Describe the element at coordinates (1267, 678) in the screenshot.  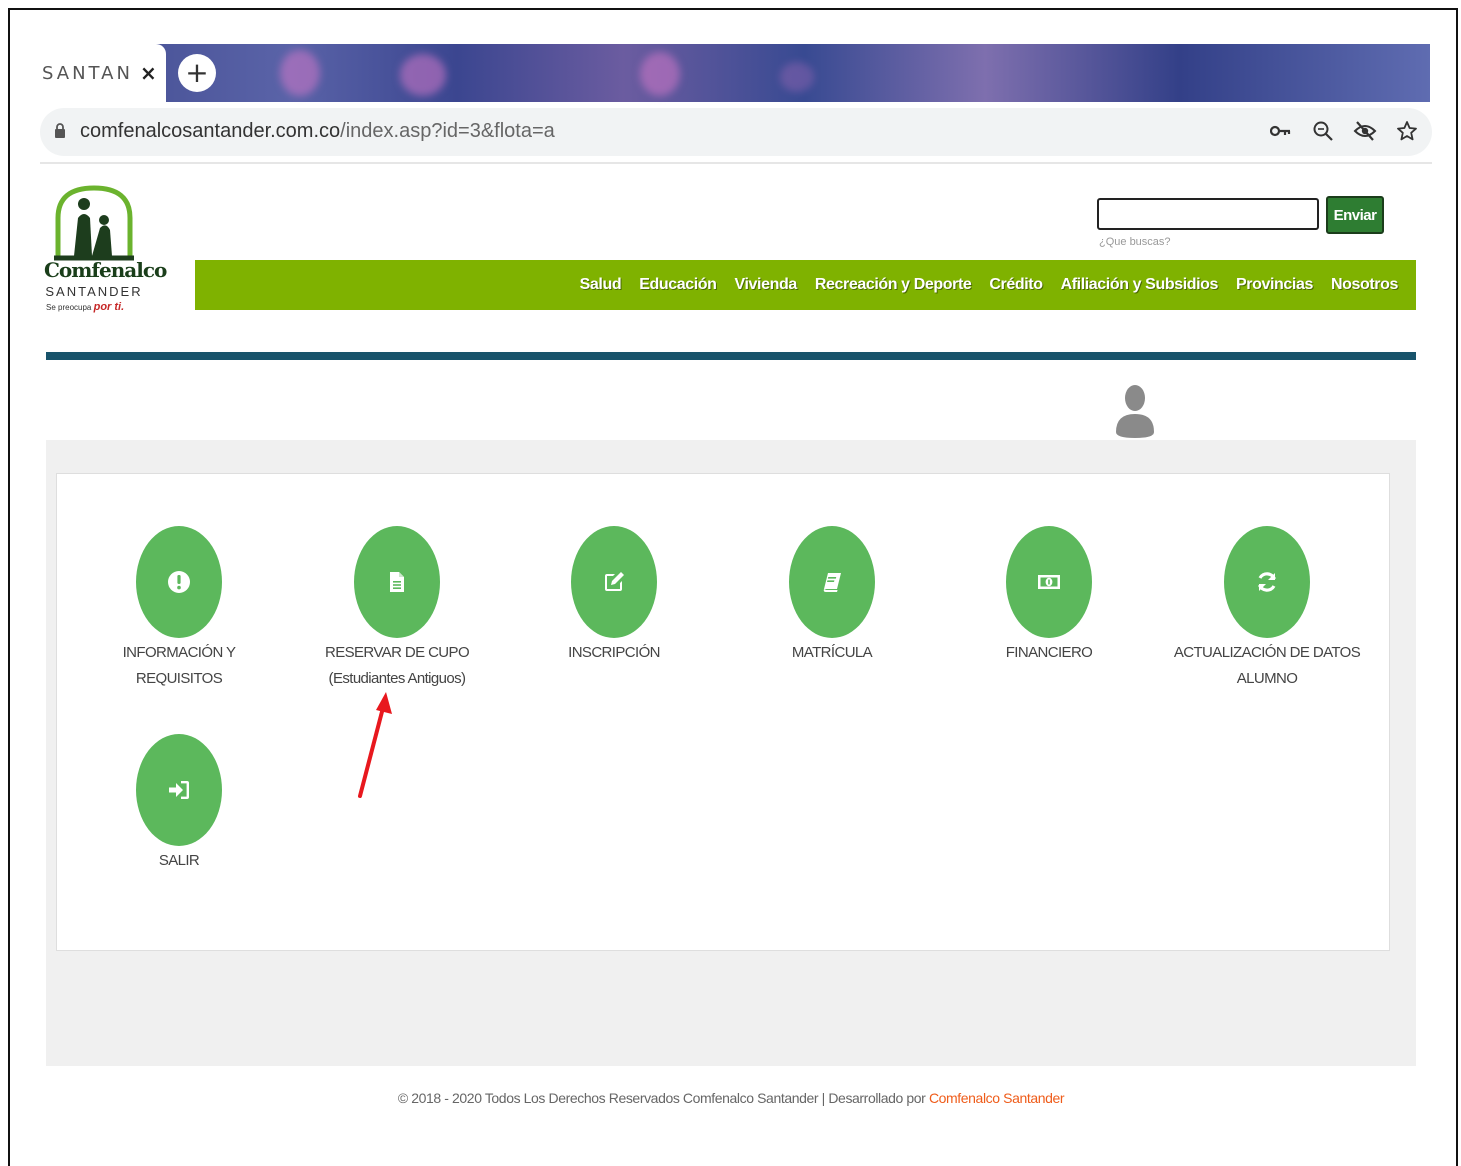
I see `menu-label-line2: ALUMNO` at that location.